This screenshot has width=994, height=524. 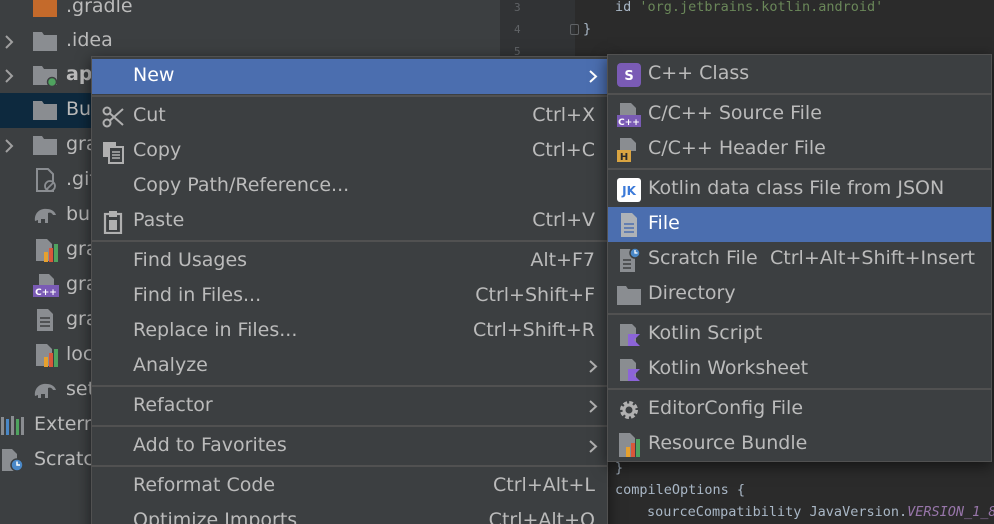 I want to click on submenu-item-editorconfig: EditorConfig File, so click(x=799, y=409).